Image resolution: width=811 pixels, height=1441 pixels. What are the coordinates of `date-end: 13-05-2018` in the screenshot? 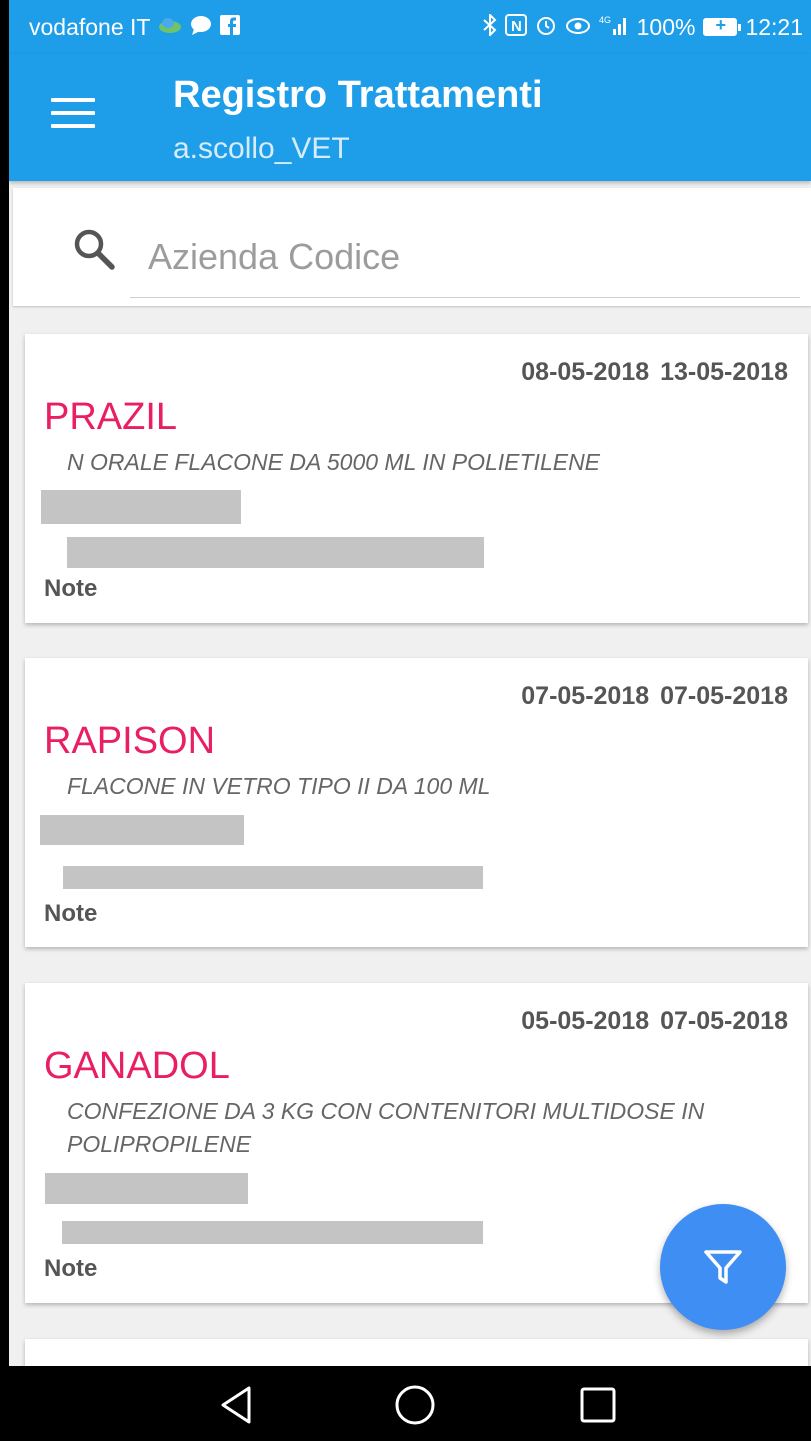 It's located at (724, 372).